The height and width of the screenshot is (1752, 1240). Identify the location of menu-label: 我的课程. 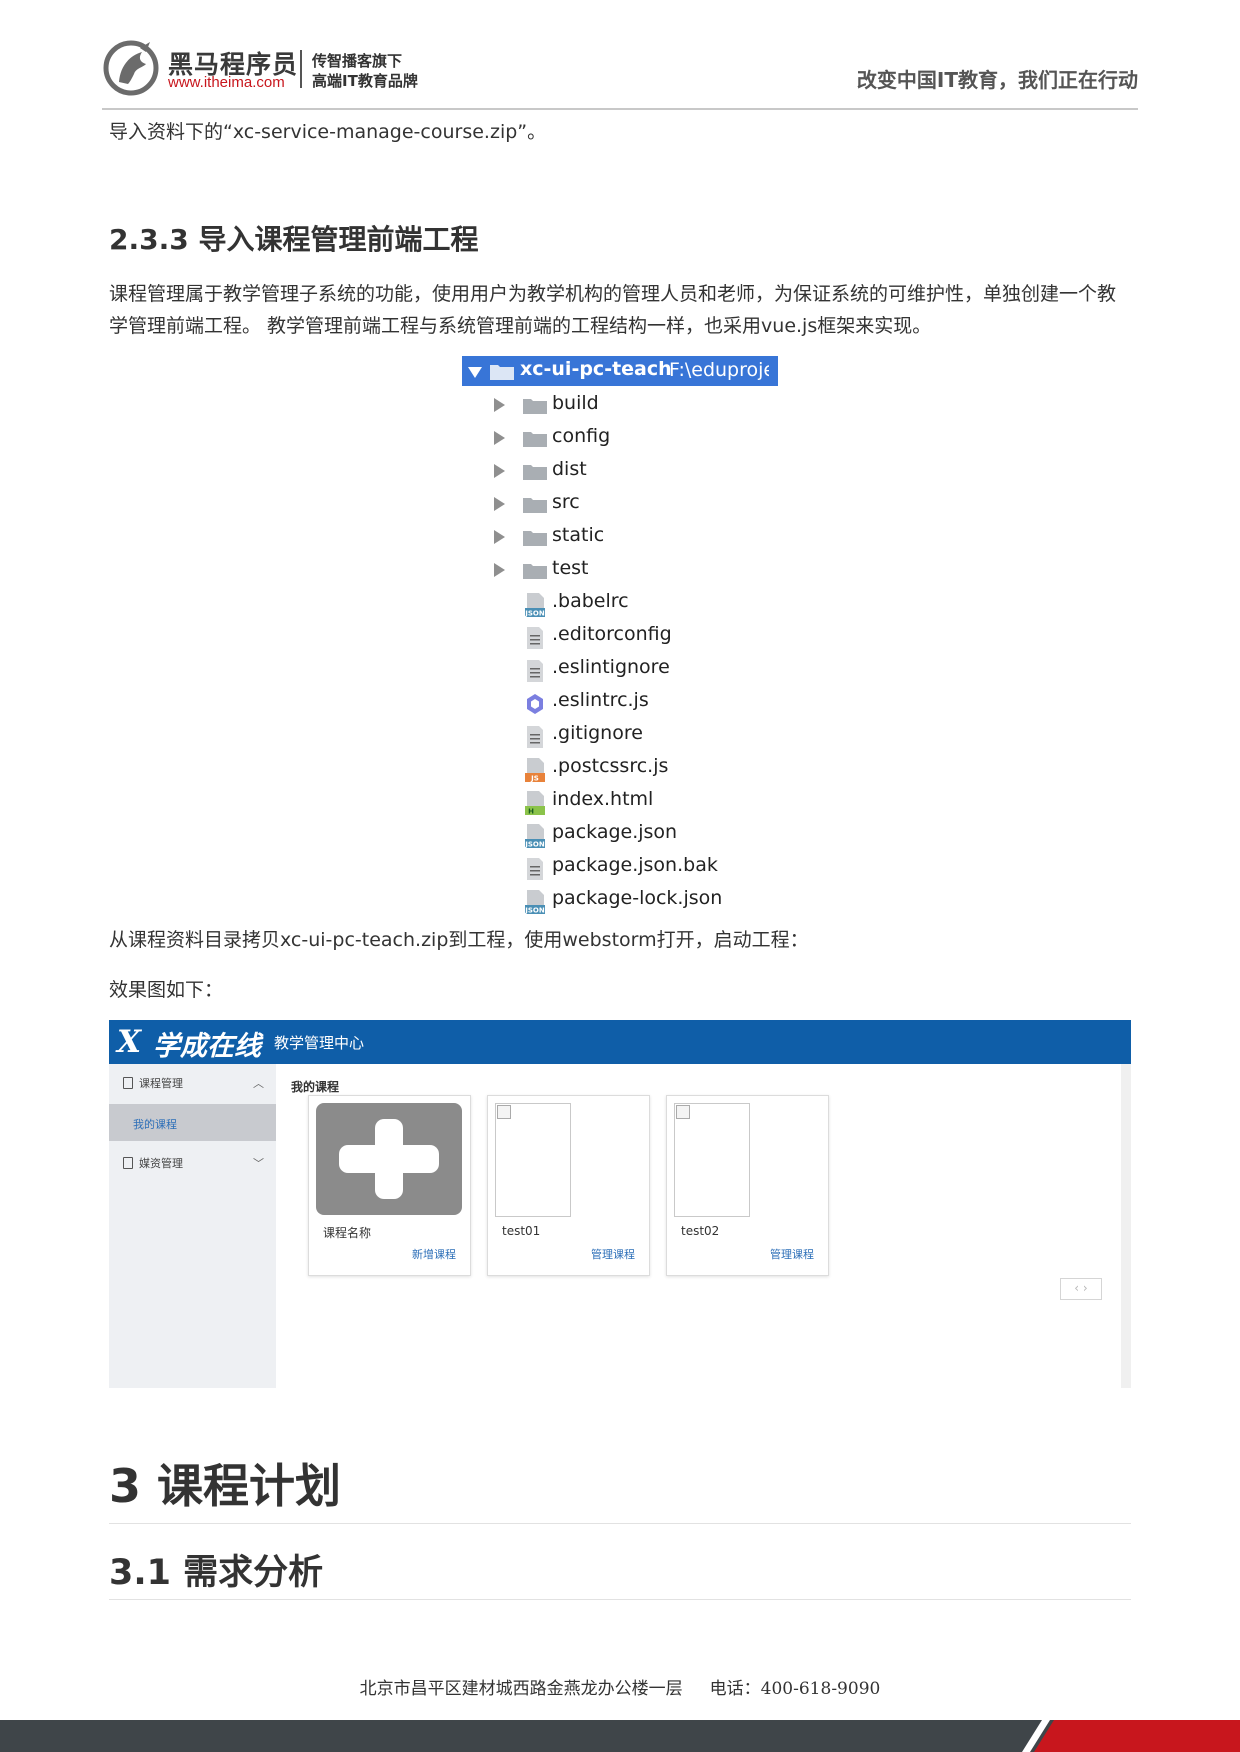
(155, 1124).